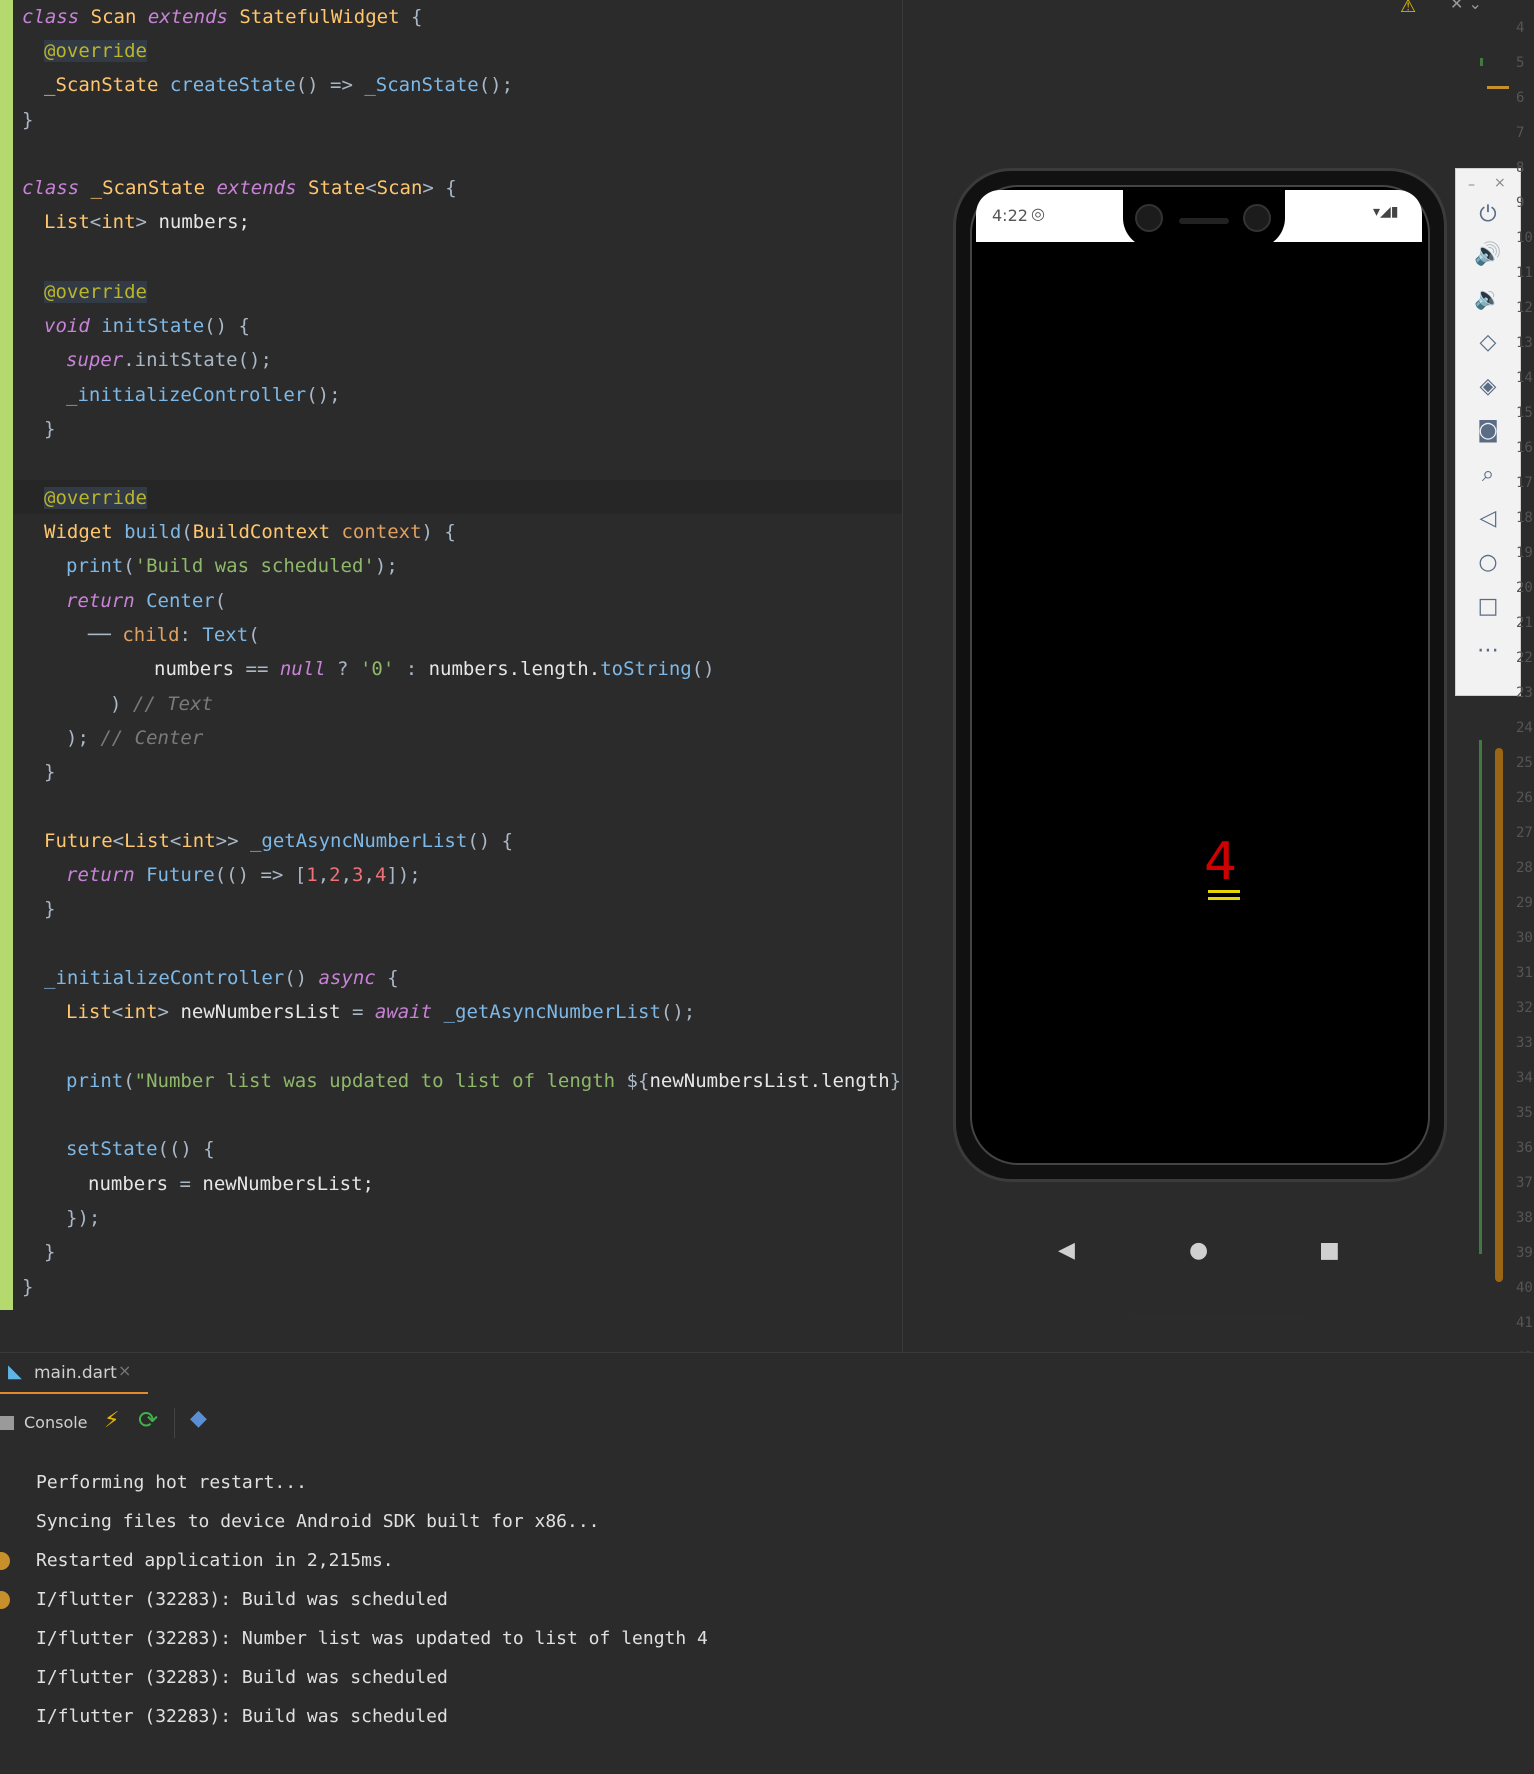 Image resolution: width=1534 pixels, height=1774 pixels. What do you see at coordinates (439, 188) in the screenshot?
I see `code-token: > {` at bounding box center [439, 188].